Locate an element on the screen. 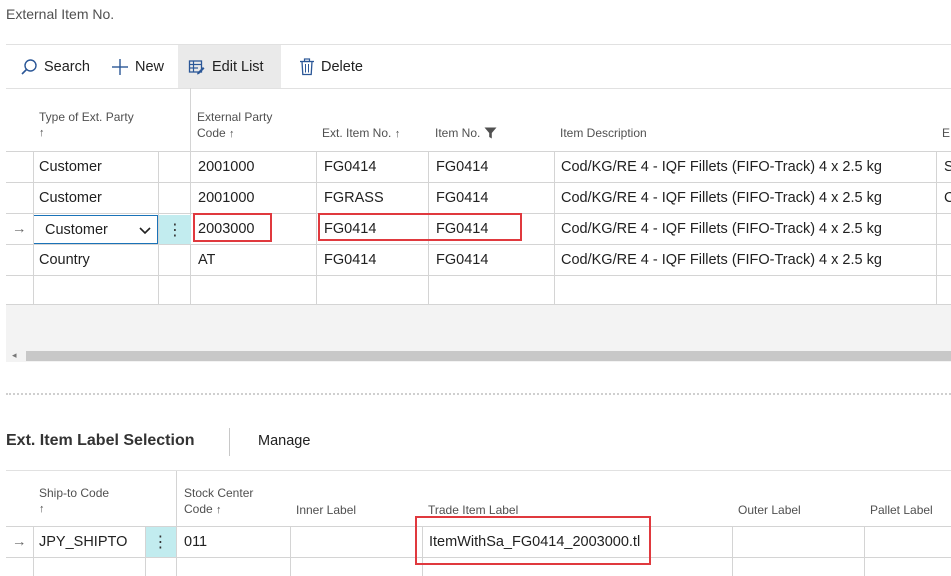 This screenshot has height=576, width=951. type-select: Customer is located at coordinates (95, 229).